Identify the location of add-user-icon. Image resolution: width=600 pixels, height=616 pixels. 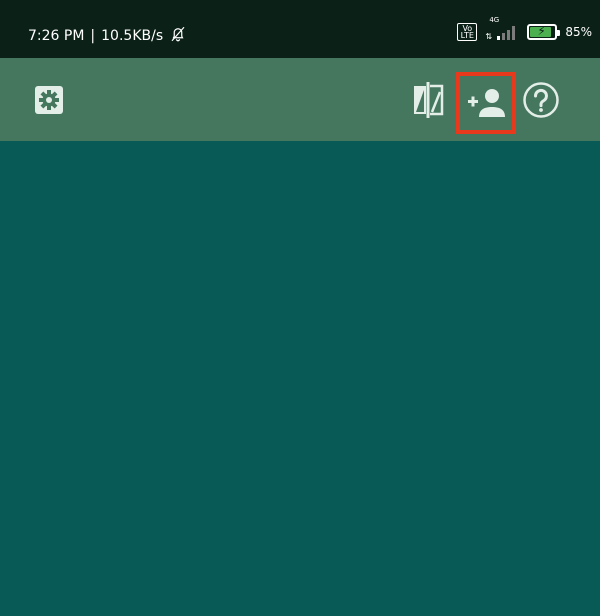
(486, 103).